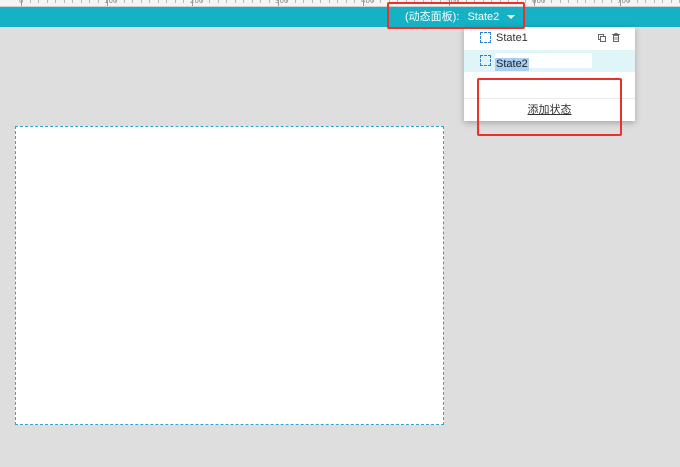 The image size is (680, 467). I want to click on horizontal-ruler: 0 100 200 300 400 500 600 700, so click(340, 3).